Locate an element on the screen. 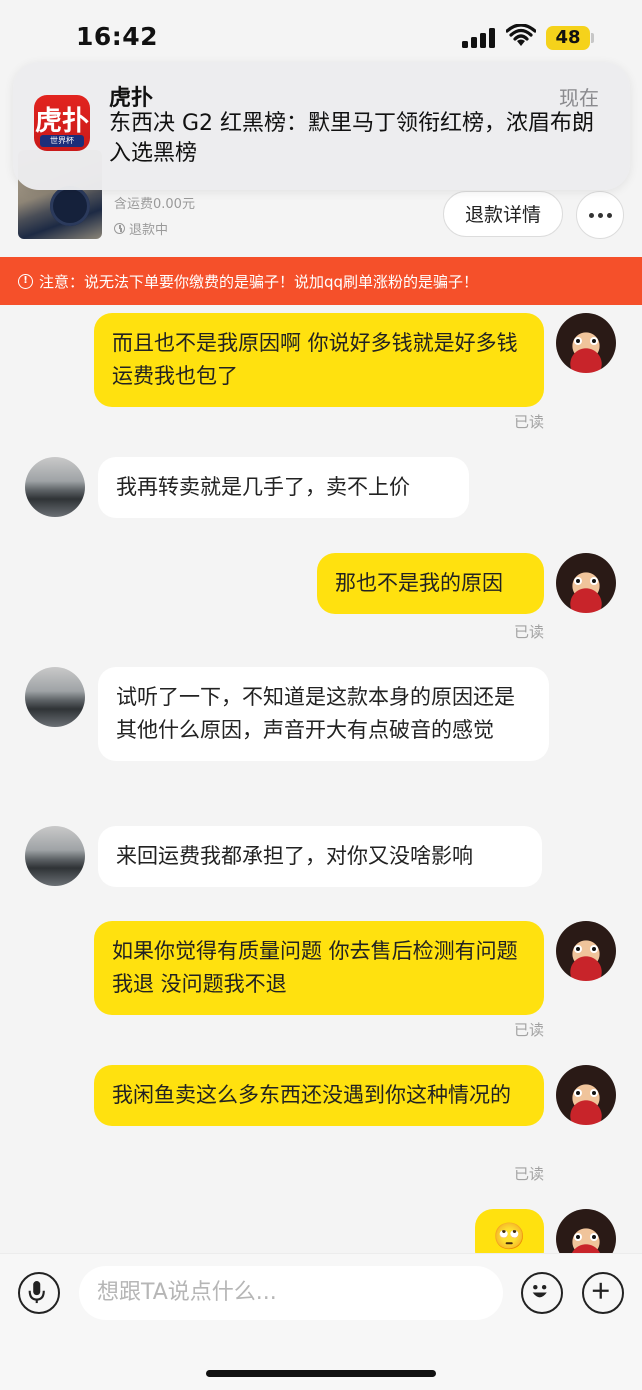 The width and height of the screenshot is (642, 1390). status-time: 16:42 is located at coordinates (117, 36).